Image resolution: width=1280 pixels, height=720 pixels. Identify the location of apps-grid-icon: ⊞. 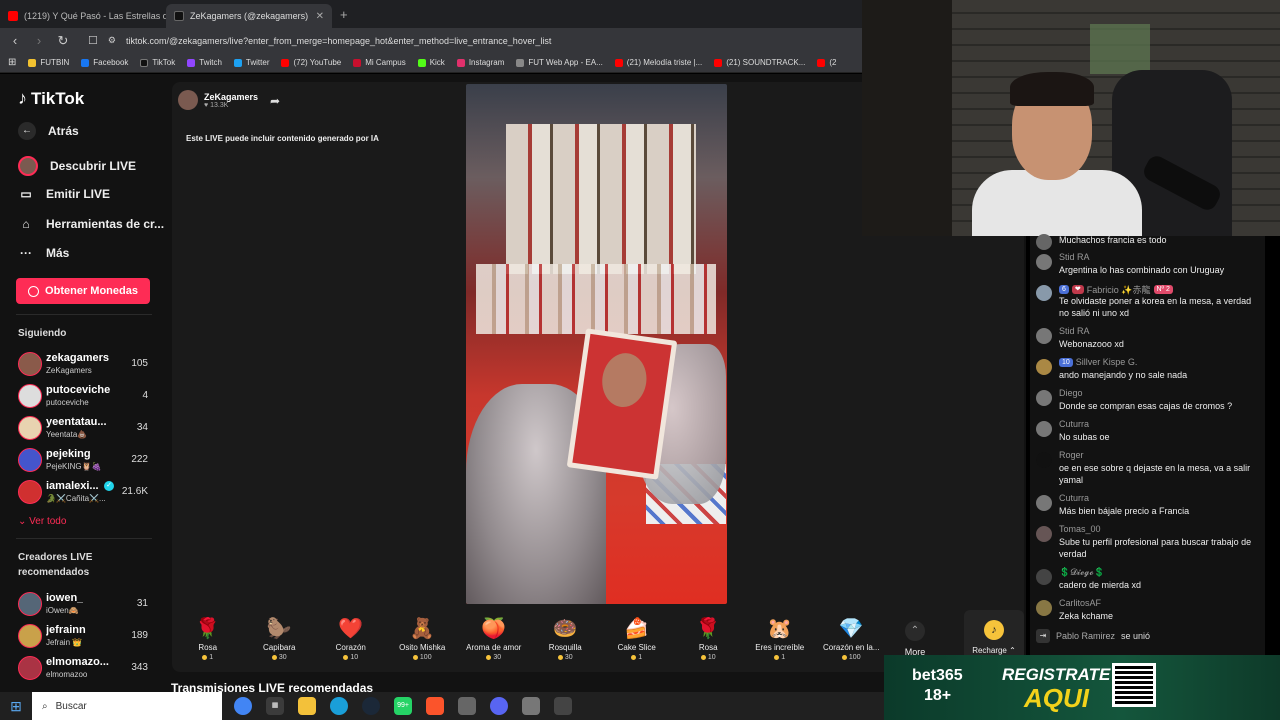
(12, 62).